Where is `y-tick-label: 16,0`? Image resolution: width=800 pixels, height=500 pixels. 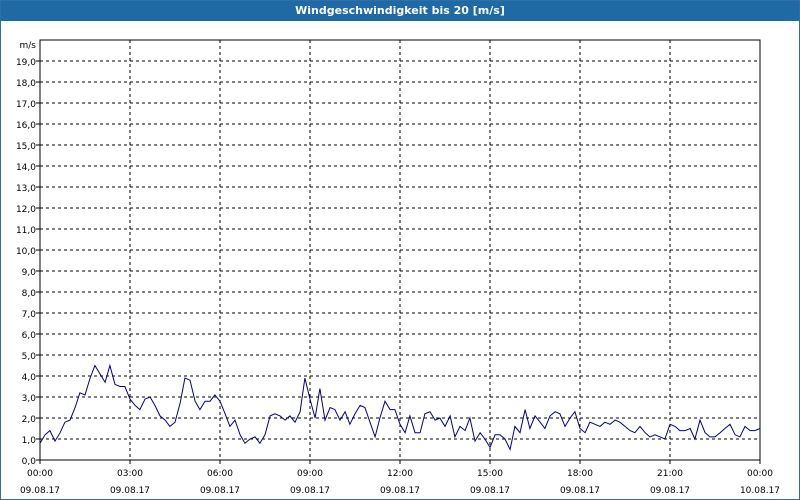 y-tick-label: 16,0 is located at coordinates (26, 126).